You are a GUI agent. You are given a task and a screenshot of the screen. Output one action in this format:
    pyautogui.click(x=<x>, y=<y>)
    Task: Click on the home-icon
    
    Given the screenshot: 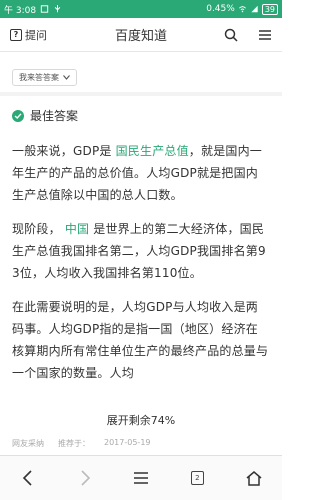 What is the action you would take?
    pyautogui.click(x=254, y=478)
    